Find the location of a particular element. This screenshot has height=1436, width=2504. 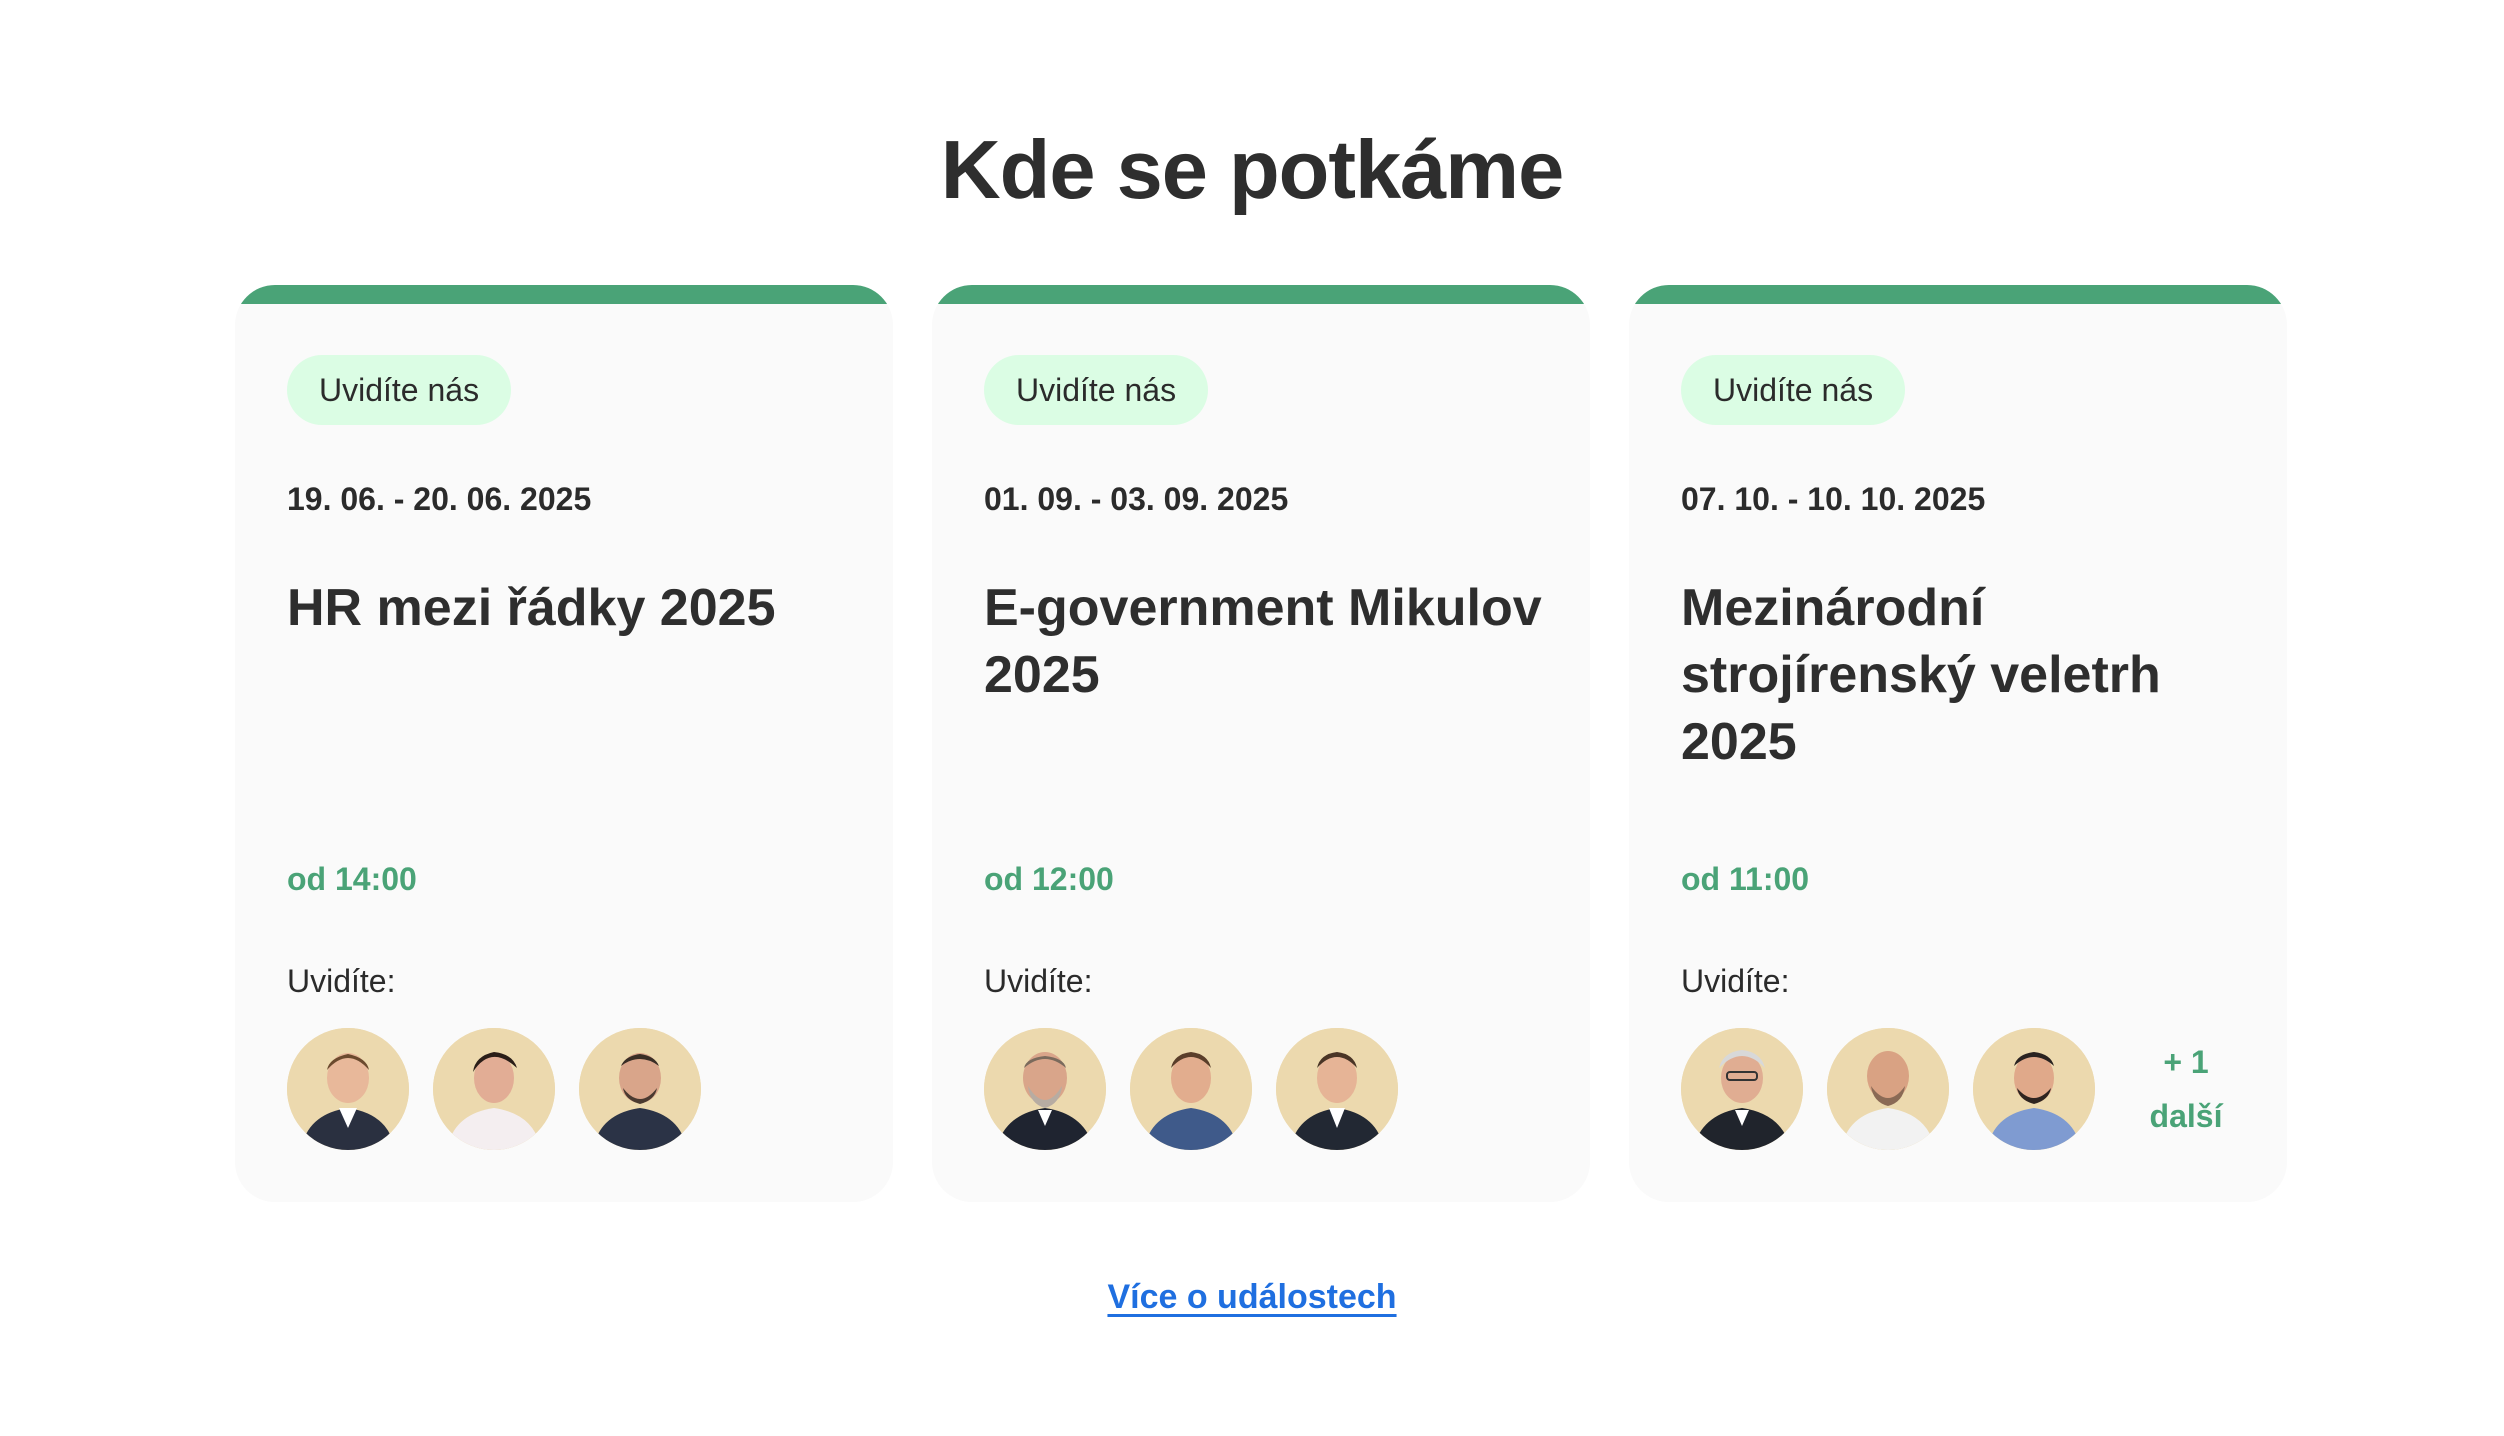

event-date: 19. 06. - 20. 06. 2025 is located at coordinates (439, 499).